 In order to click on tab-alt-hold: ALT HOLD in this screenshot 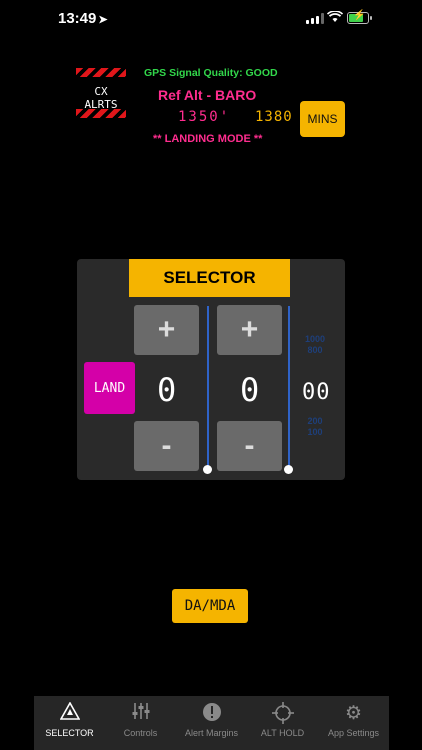, I will do `click(282, 723)`.